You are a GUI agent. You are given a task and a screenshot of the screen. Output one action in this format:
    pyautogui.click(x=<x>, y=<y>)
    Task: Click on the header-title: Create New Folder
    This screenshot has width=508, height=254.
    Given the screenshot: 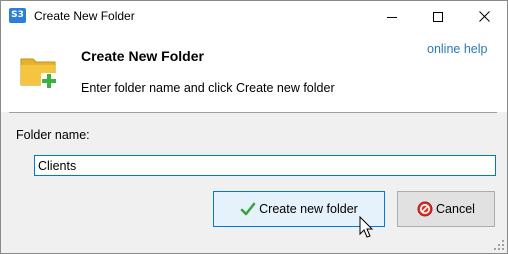 What is the action you would take?
    pyautogui.click(x=142, y=56)
    